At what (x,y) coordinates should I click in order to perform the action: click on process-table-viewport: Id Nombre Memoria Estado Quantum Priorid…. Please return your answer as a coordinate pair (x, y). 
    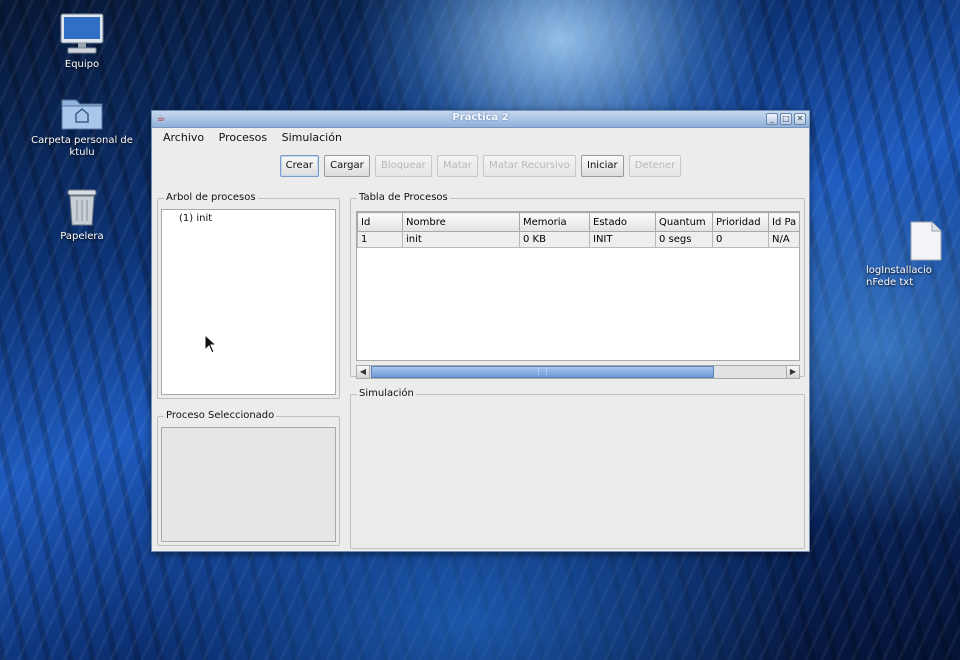
    Looking at the image, I should click on (578, 286).